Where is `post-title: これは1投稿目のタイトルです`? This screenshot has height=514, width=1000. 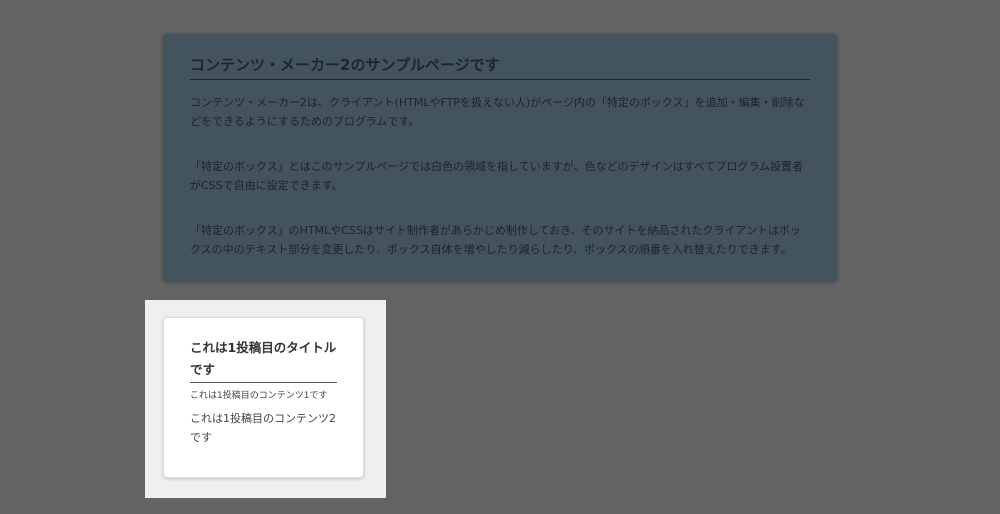 post-title: これは1投稿目のタイトルです is located at coordinates (263, 360).